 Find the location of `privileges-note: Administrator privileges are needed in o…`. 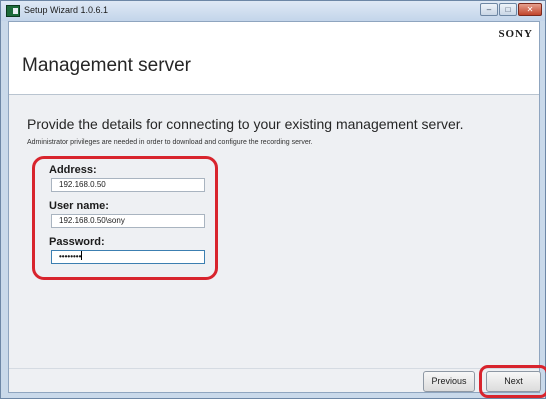

privileges-note: Administrator privileges are needed in o… is located at coordinates (170, 142).